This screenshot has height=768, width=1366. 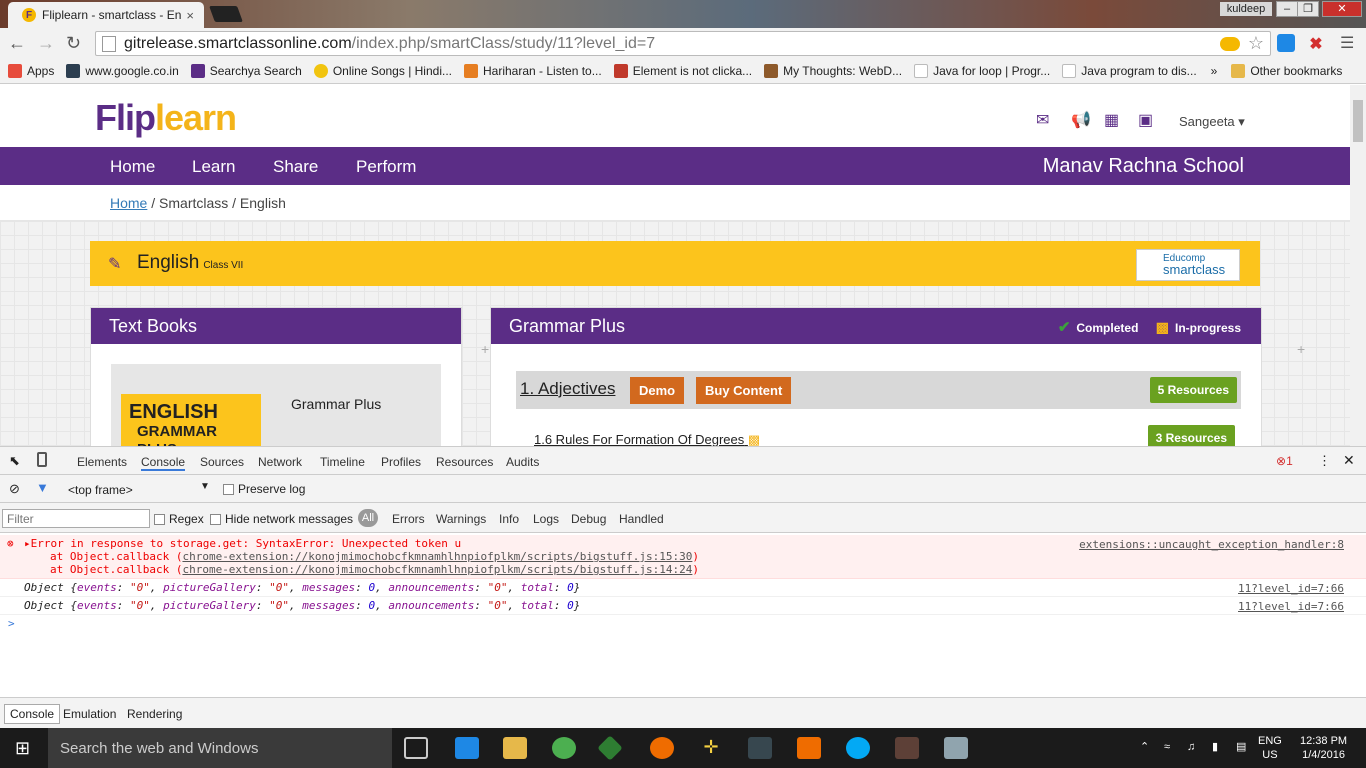 What do you see at coordinates (295, 167) in the screenshot?
I see `nav-share: Share` at bounding box center [295, 167].